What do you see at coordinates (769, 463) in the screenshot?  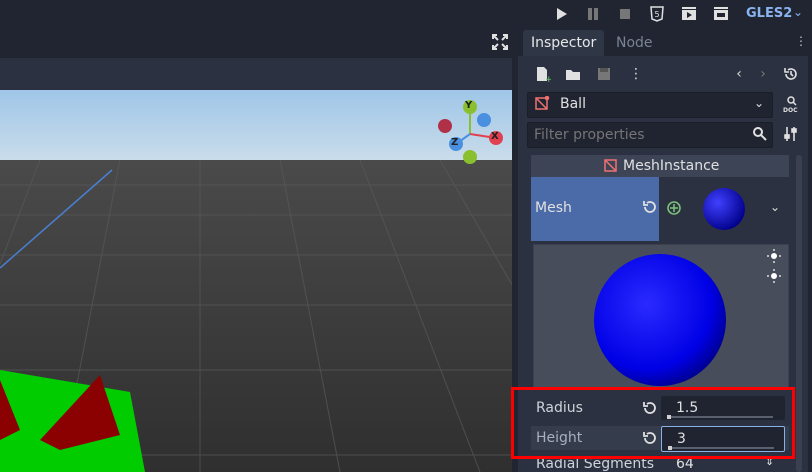 I see `spinner-arrows-icon: ⇕` at bounding box center [769, 463].